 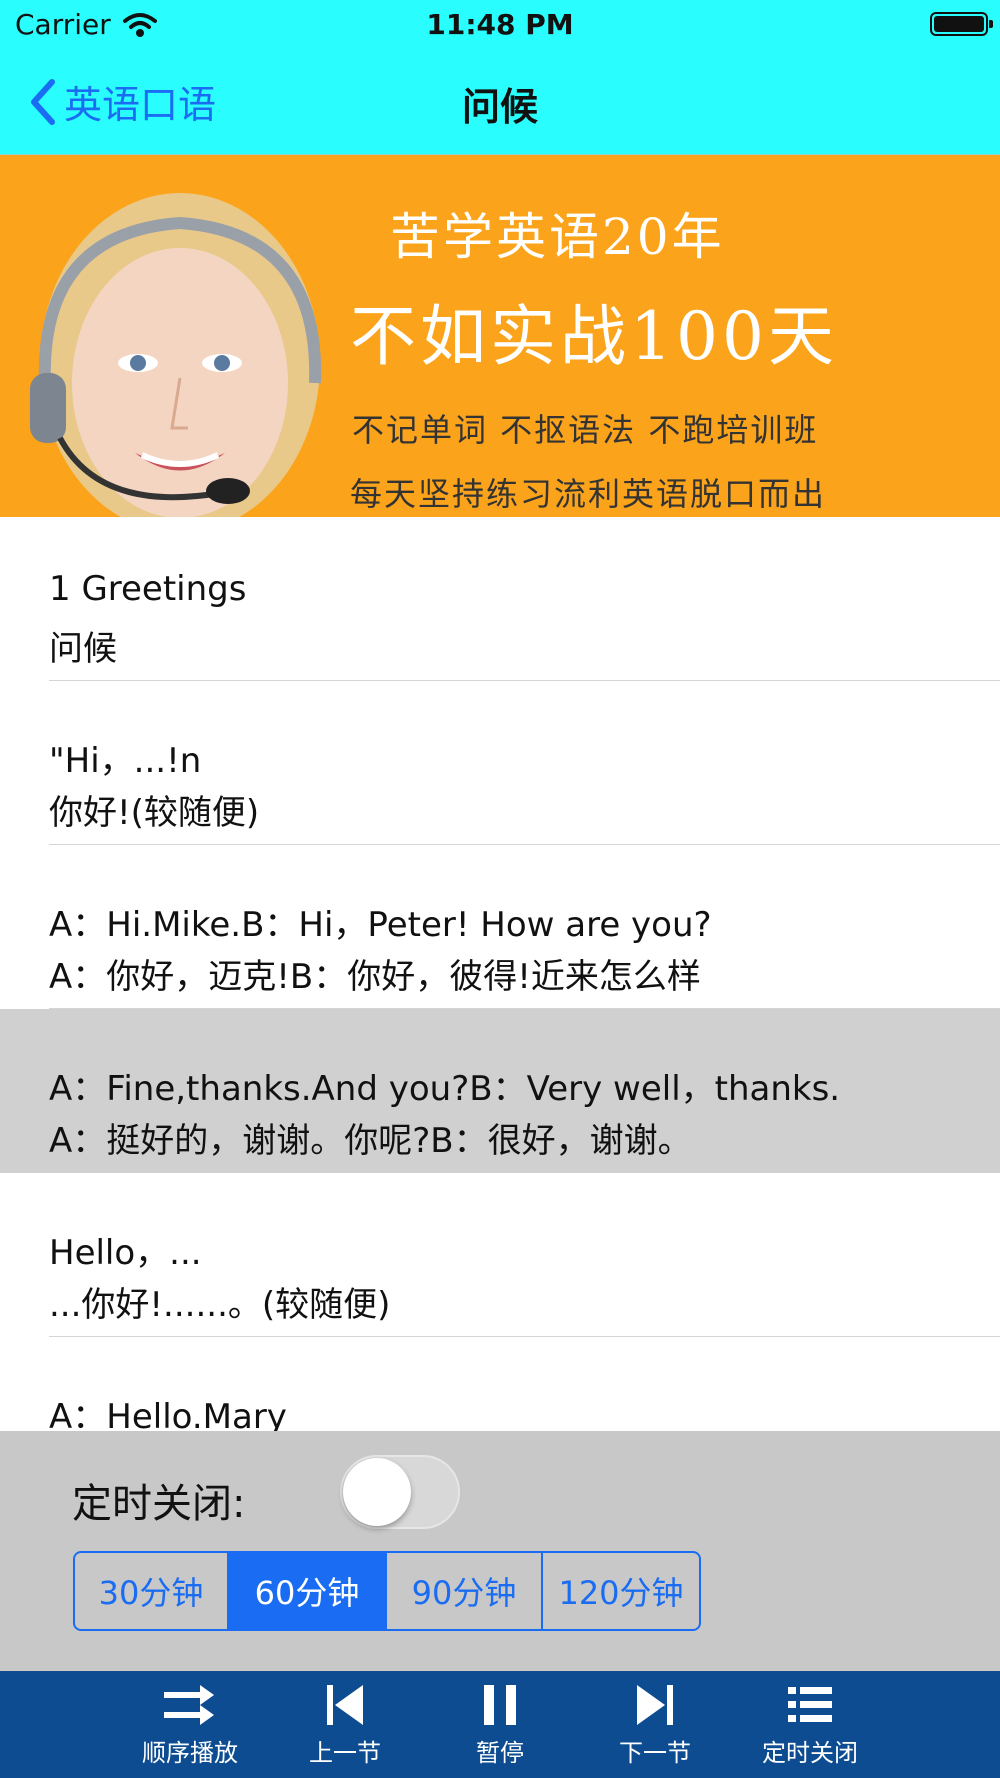 I want to click on banner-line-1: 苦学英语20年, so click(x=557, y=237).